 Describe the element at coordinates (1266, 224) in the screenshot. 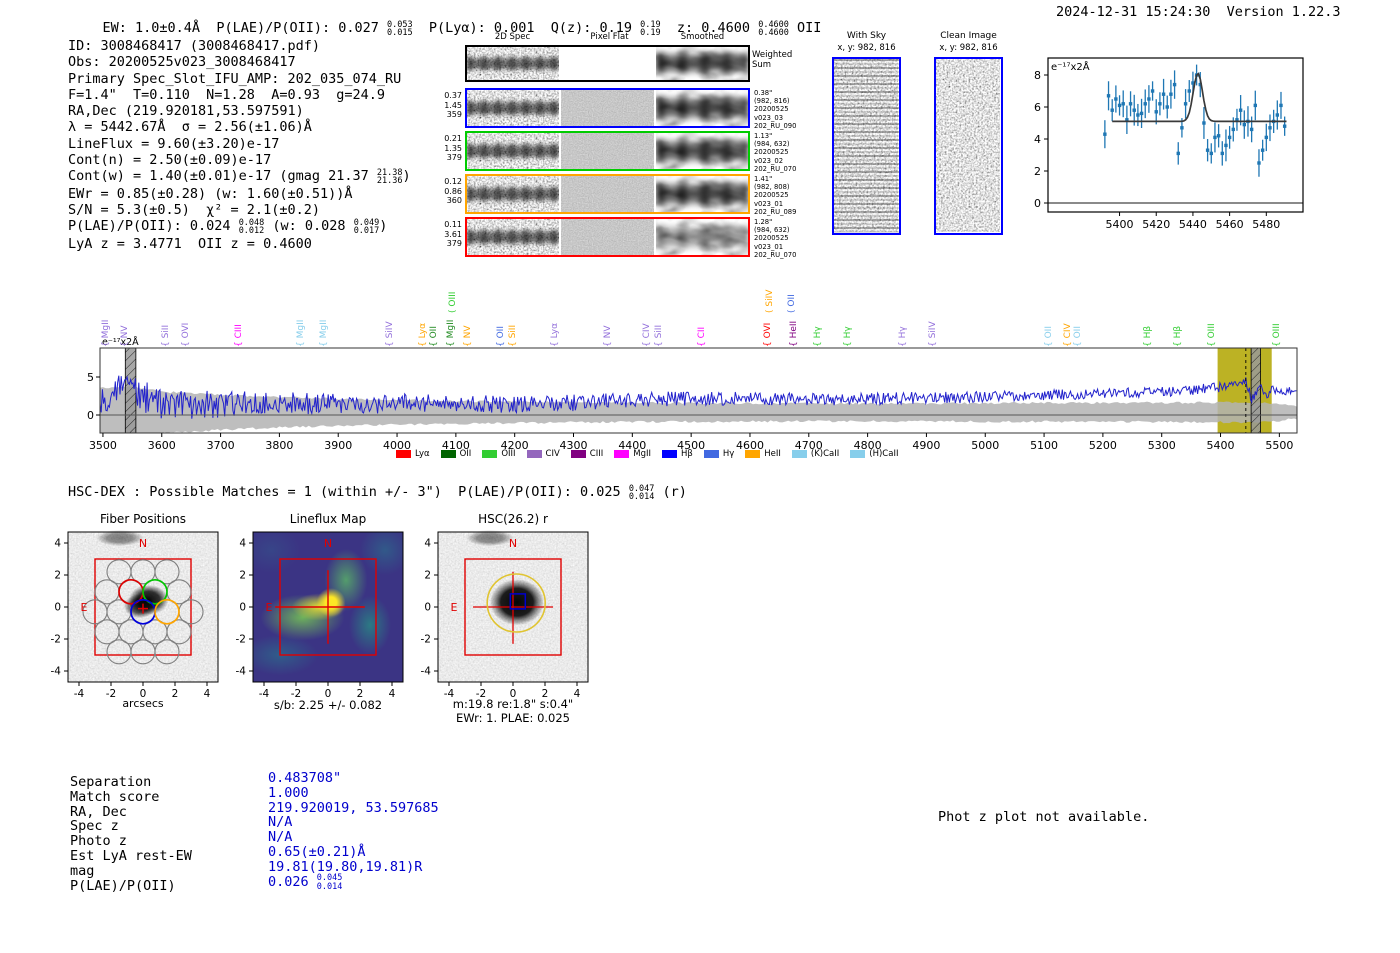

I see `inset-x-tick: 5480` at that location.